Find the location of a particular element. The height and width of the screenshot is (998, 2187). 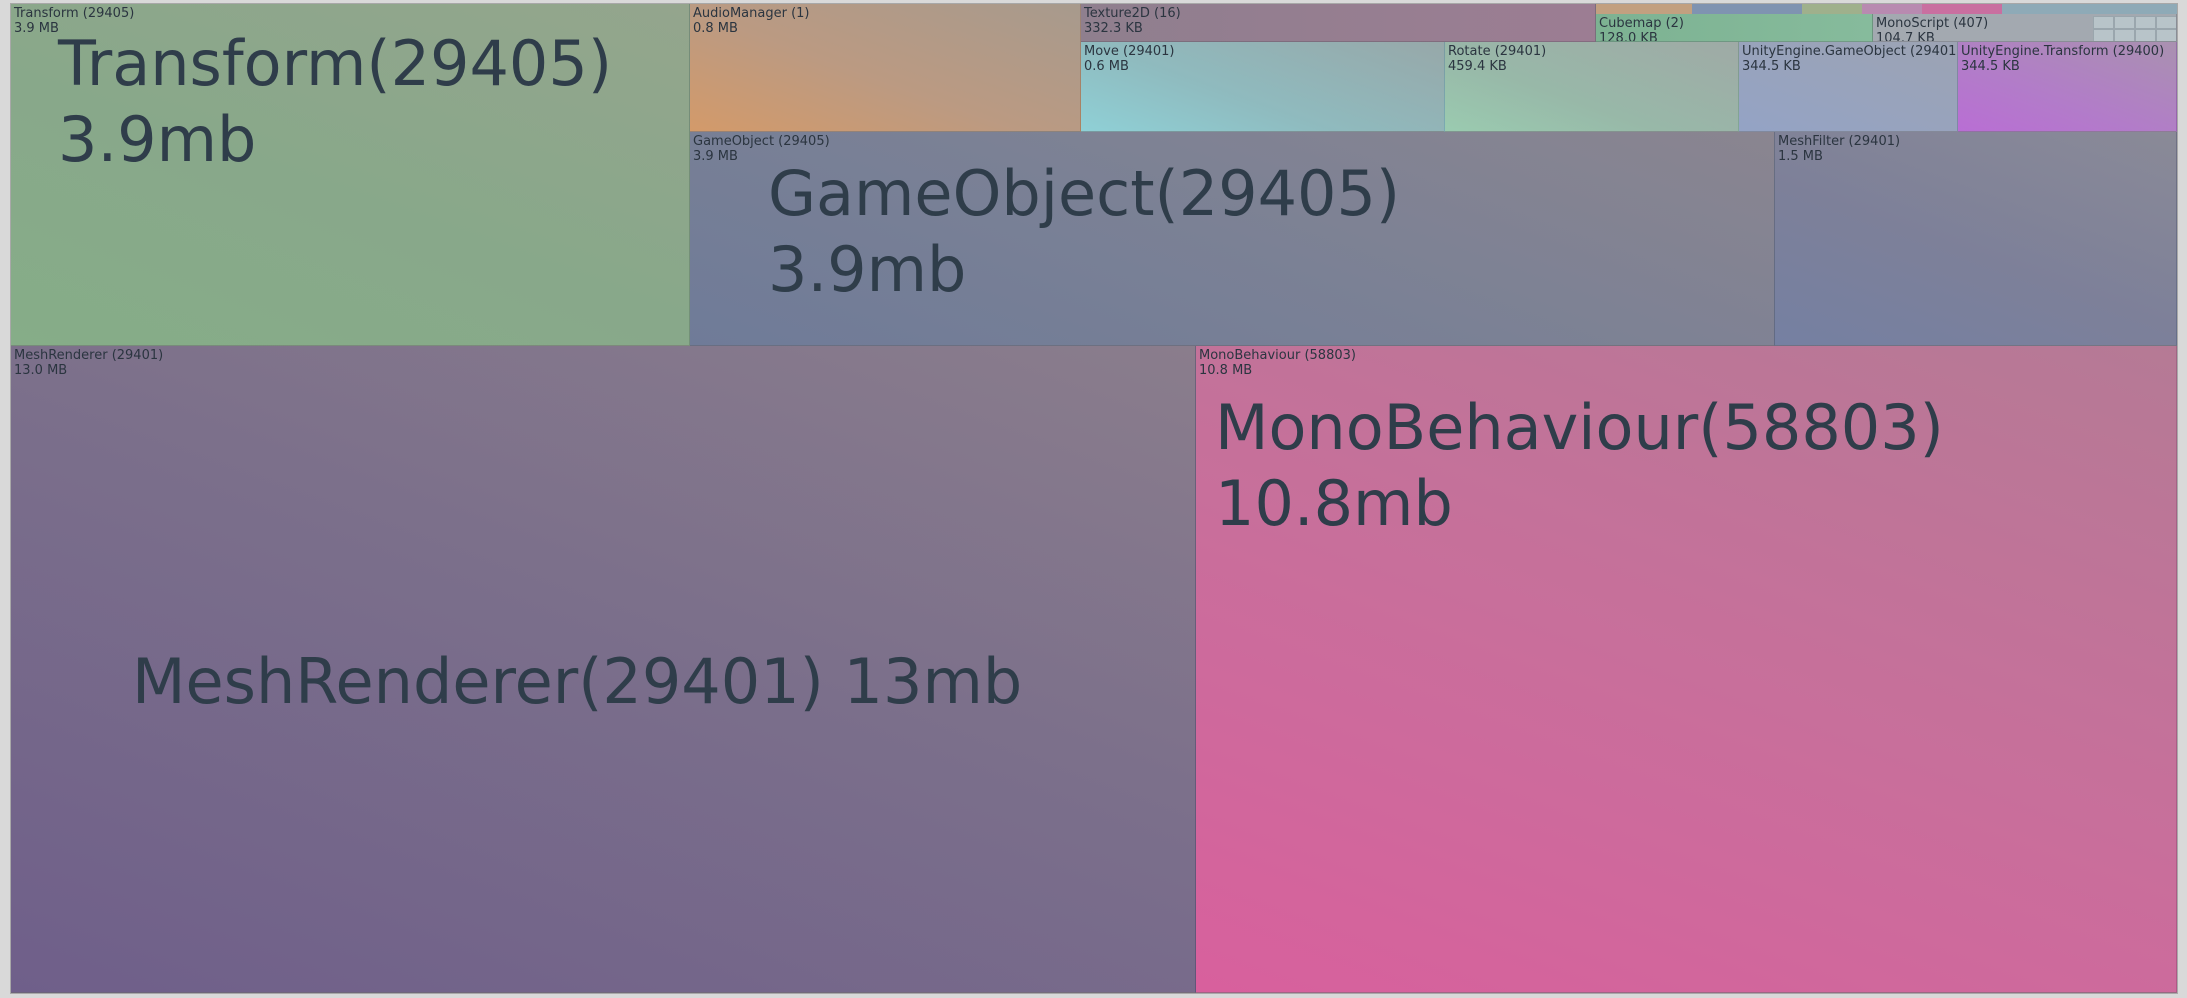

cell-name: MonoBehaviour (58803) is located at coordinates (1277, 355).